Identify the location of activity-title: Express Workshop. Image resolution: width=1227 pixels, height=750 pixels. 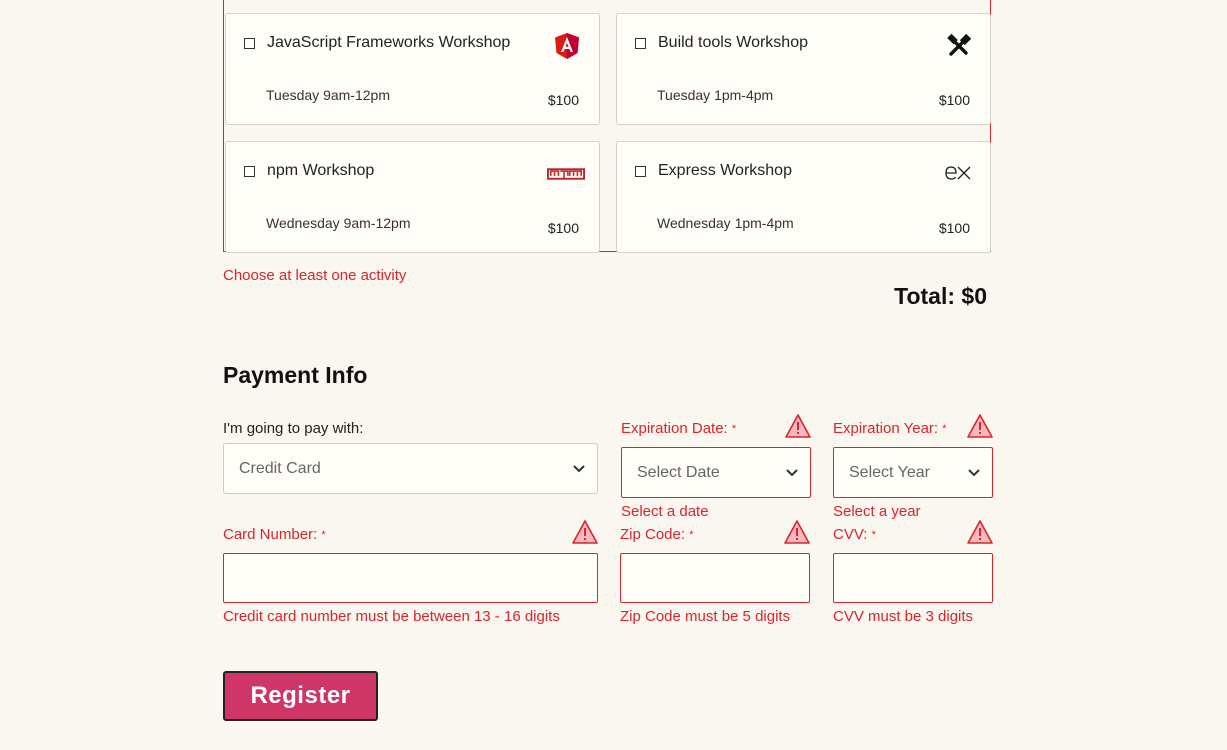
(725, 170).